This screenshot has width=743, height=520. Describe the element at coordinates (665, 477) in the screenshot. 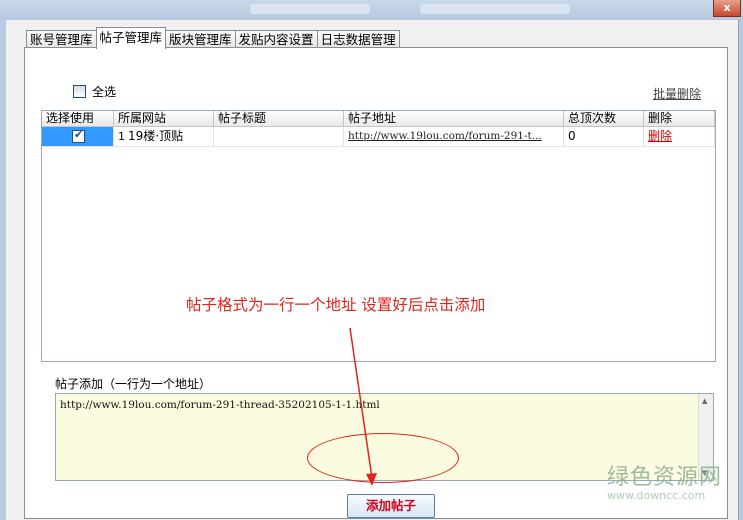

I see `watermark-title: 绿色资源网` at that location.